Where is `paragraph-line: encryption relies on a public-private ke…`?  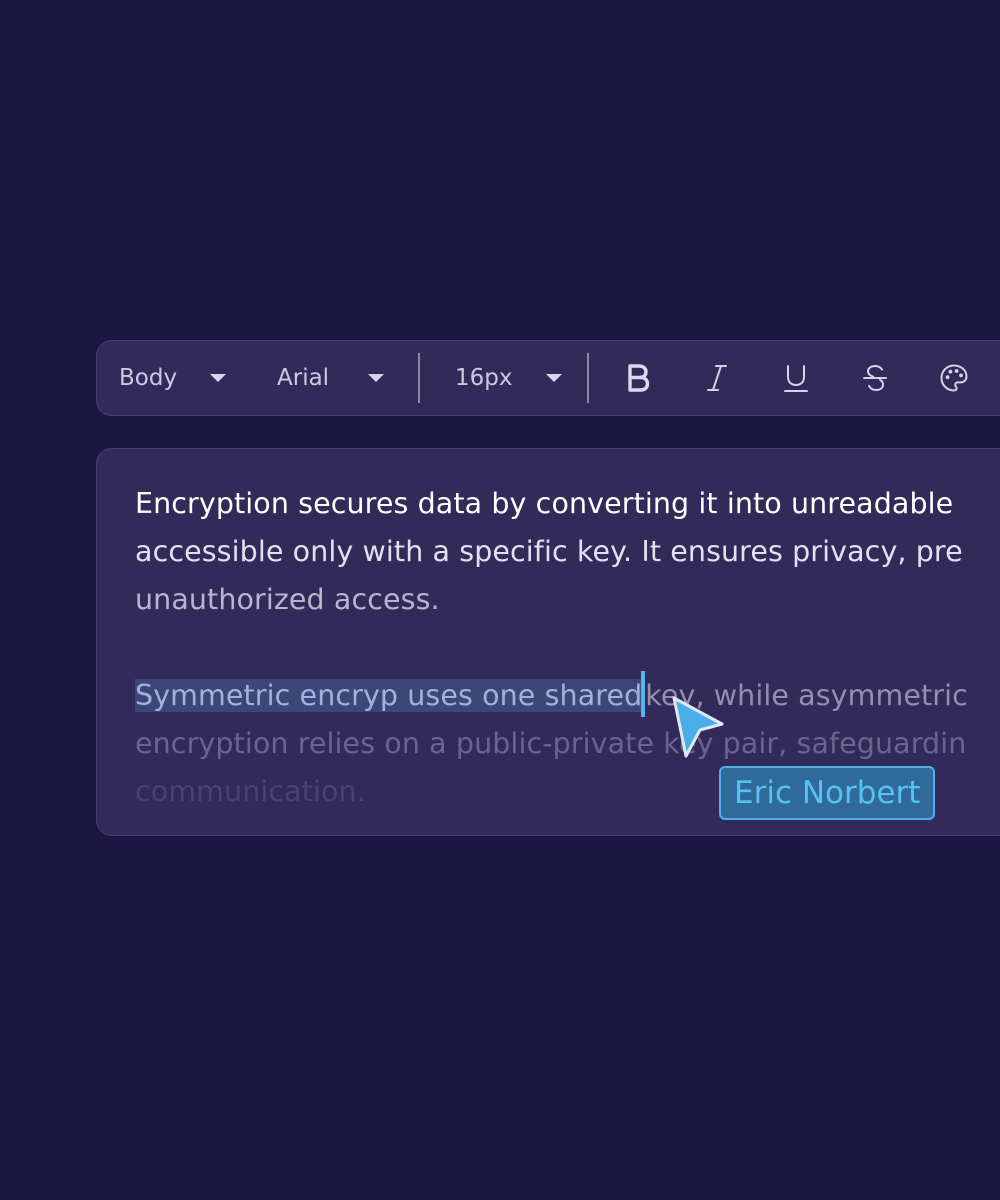 paragraph-line: encryption relies on a public-private ke… is located at coordinates (551, 743).